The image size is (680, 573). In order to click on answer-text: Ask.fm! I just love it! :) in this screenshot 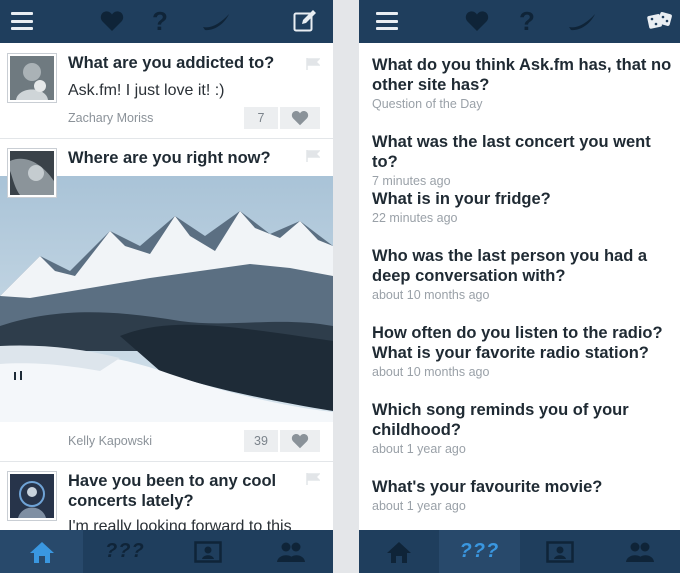, I will do `click(146, 90)`.